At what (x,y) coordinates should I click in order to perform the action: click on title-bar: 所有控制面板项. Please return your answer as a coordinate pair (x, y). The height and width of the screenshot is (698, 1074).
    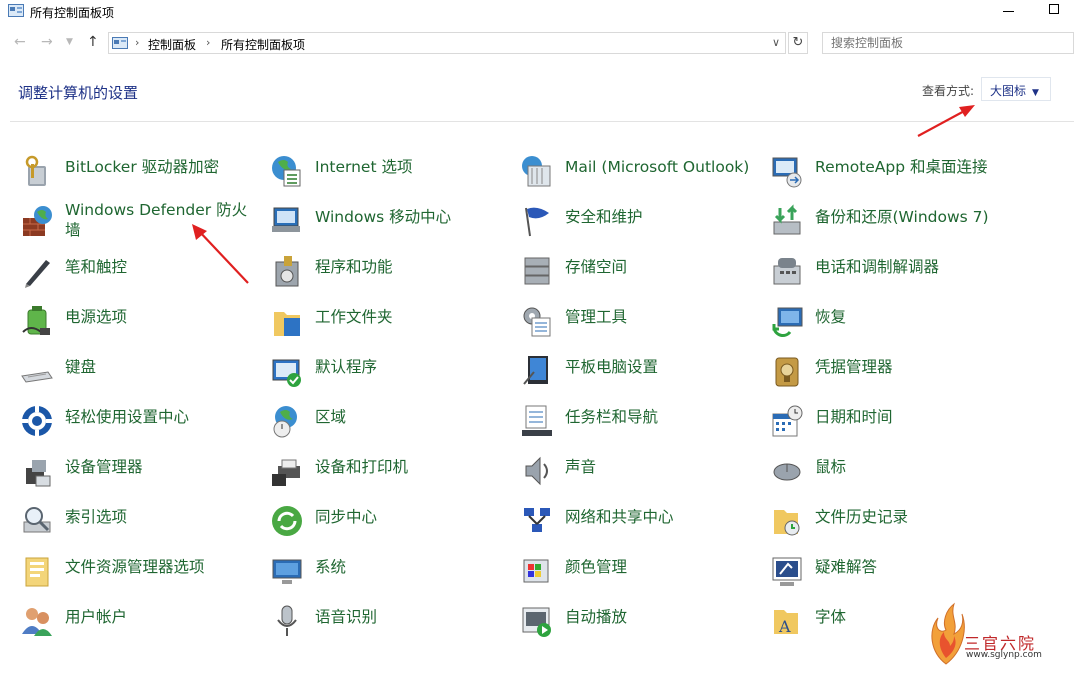
    Looking at the image, I should click on (537, 12).